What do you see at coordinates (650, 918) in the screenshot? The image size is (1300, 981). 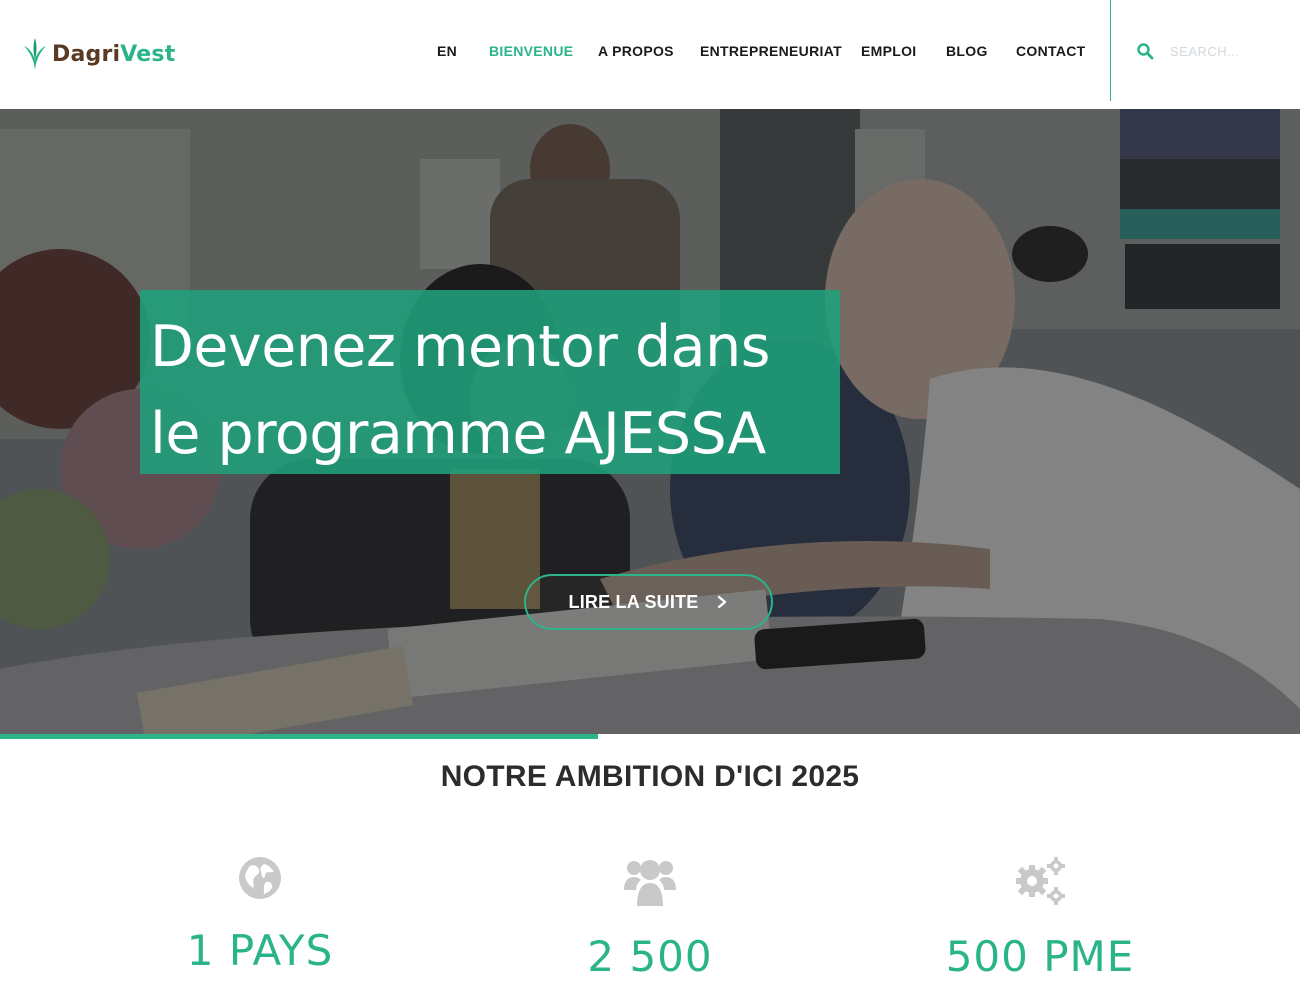 I see `stat-people: 2 500` at bounding box center [650, 918].